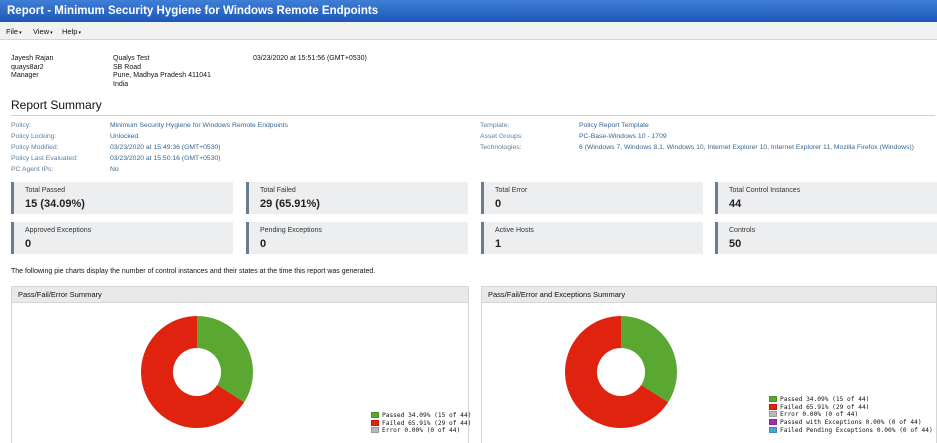 The height and width of the screenshot is (443, 937). What do you see at coordinates (25, 75) in the screenshot?
I see `user-role: Manager` at bounding box center [25, 75].